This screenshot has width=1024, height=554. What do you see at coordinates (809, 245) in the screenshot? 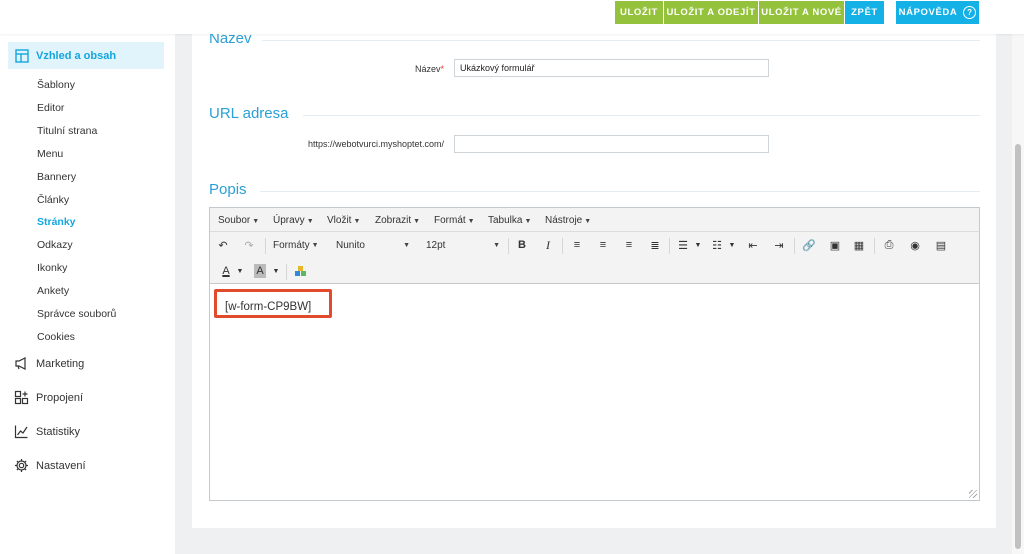
I see `link-icon: 🔗` at bounding box center [809, 245].